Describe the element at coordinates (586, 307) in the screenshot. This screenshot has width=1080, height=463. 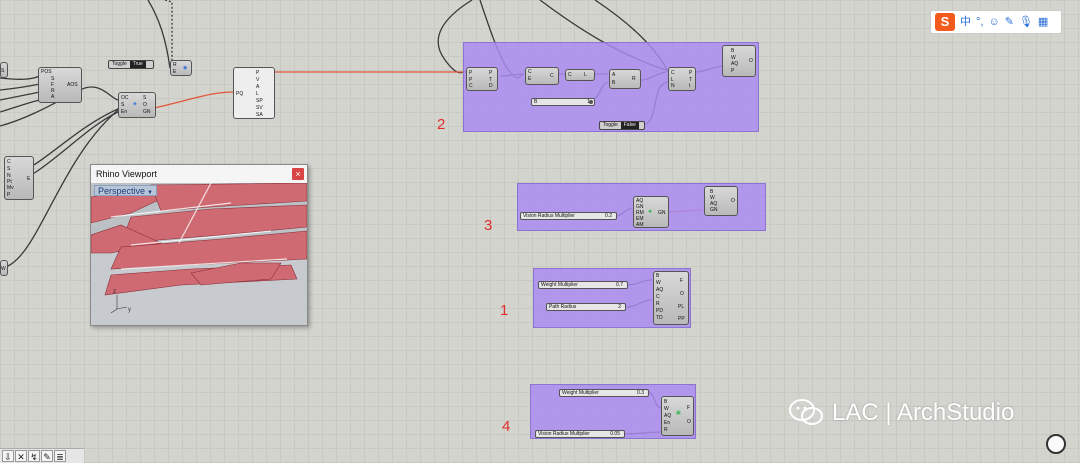
I see `g1-slider-path-radius: Path Radius 2` at that location.